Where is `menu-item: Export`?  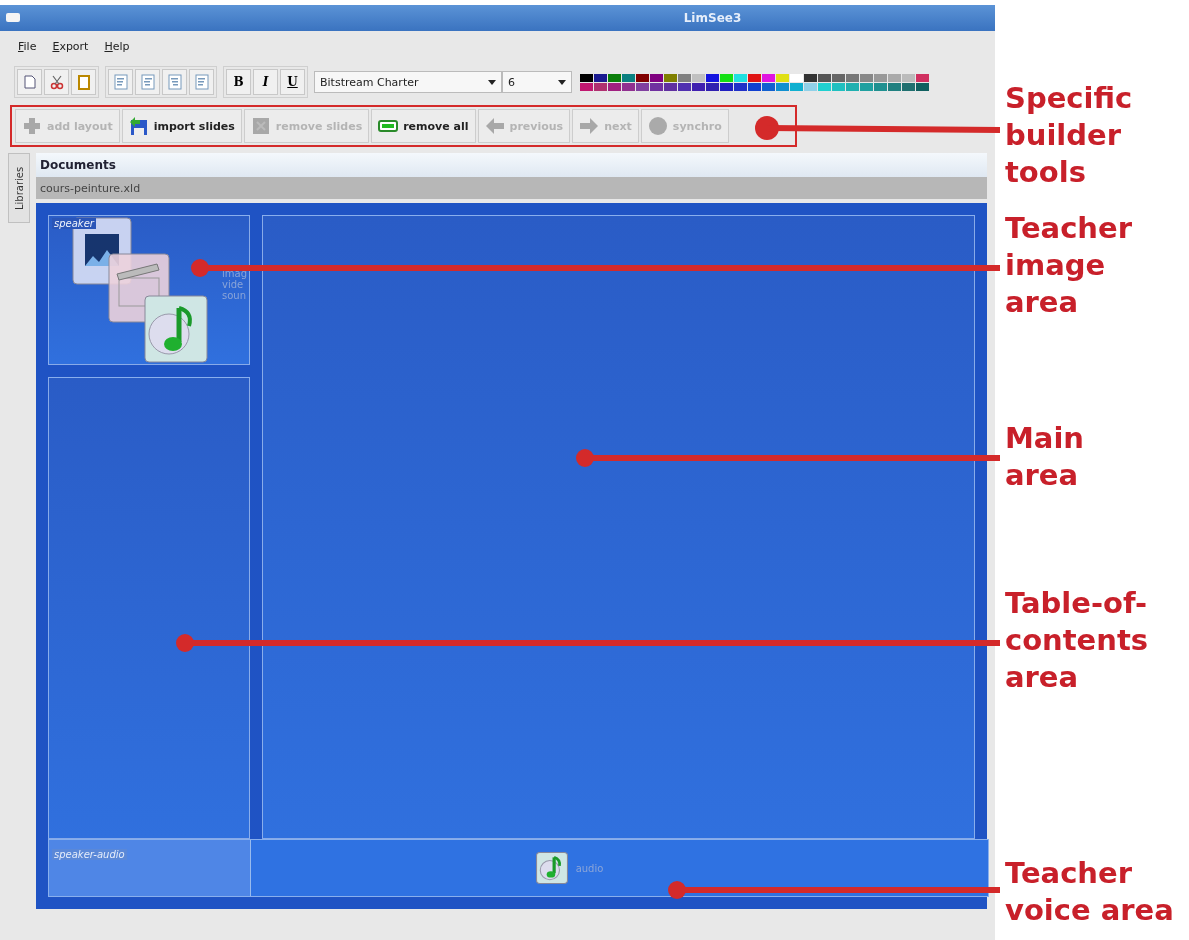
menu-item: Export is located at coordinates (70, 46).